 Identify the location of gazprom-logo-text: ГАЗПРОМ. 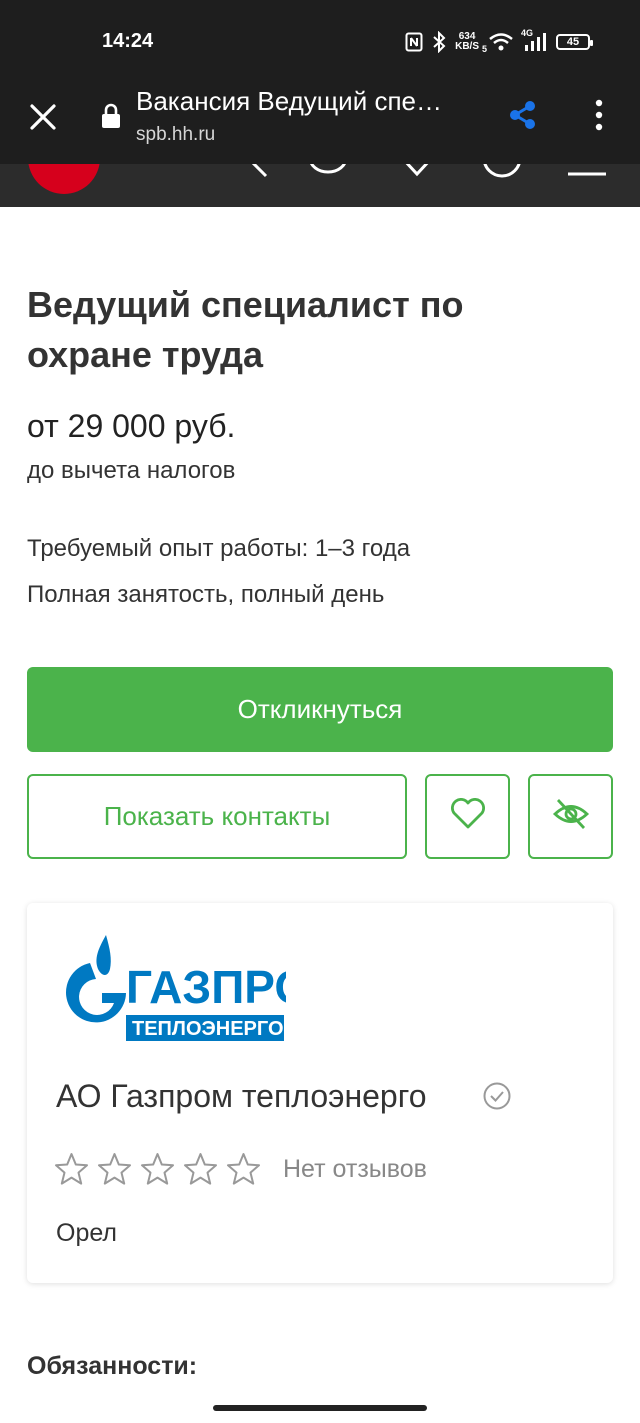
(206, 987).